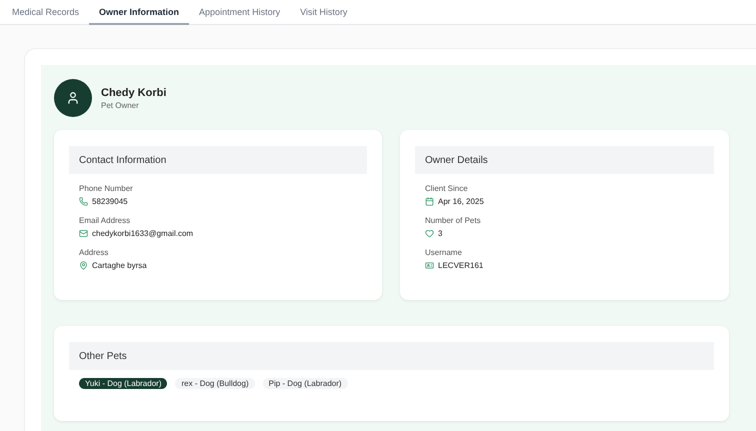 Image resolution: width=756 pixels, height=431 pixels. I want to click on field-label: Email Address, so click(105, 220).